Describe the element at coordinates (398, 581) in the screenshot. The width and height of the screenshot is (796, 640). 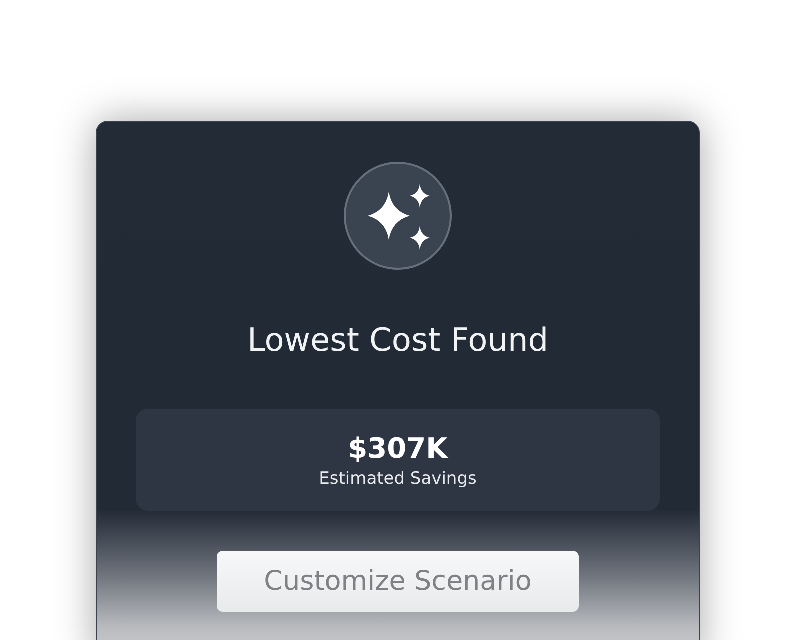
I see `customize-scenario-button: Customize Scenario` at that location.